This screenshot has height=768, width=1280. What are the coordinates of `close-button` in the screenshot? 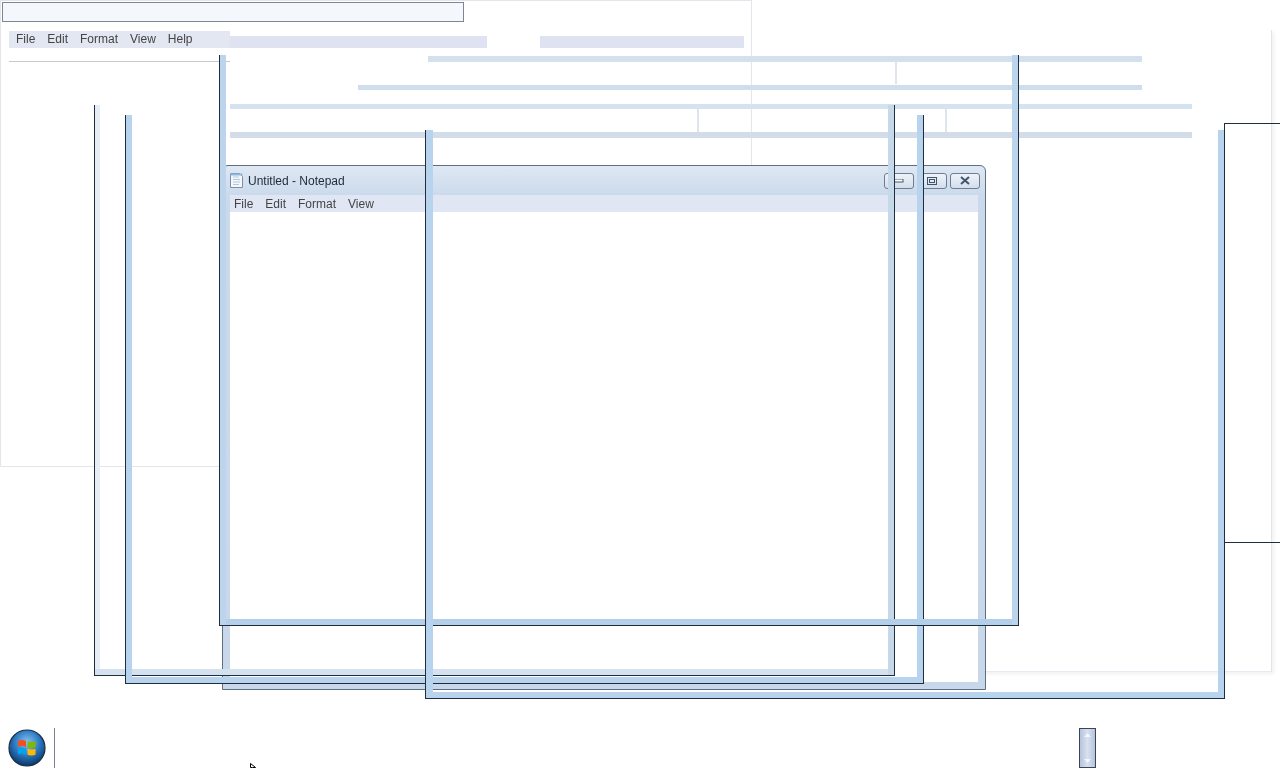 It's located at (965, 180).